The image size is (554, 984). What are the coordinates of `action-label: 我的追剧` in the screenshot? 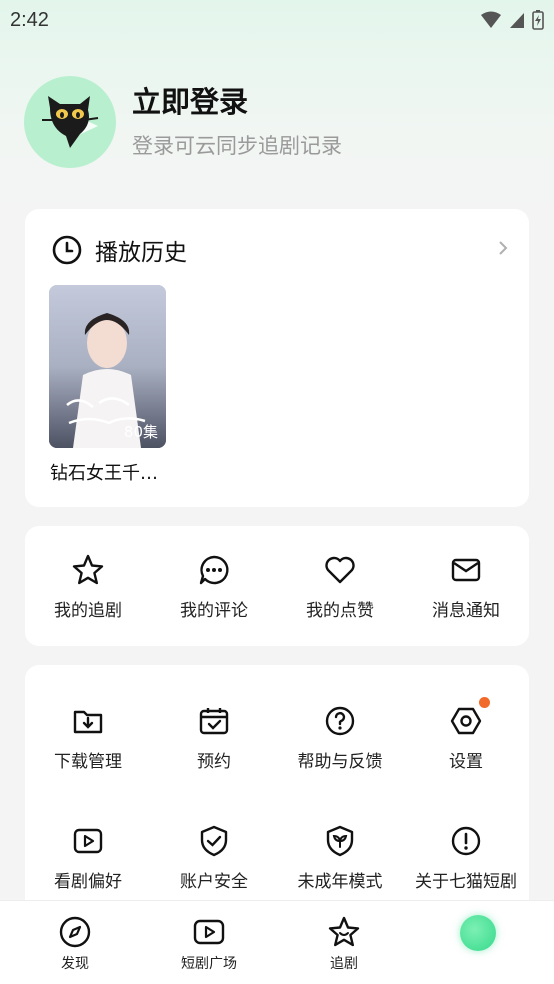 It's located at (88, 611).